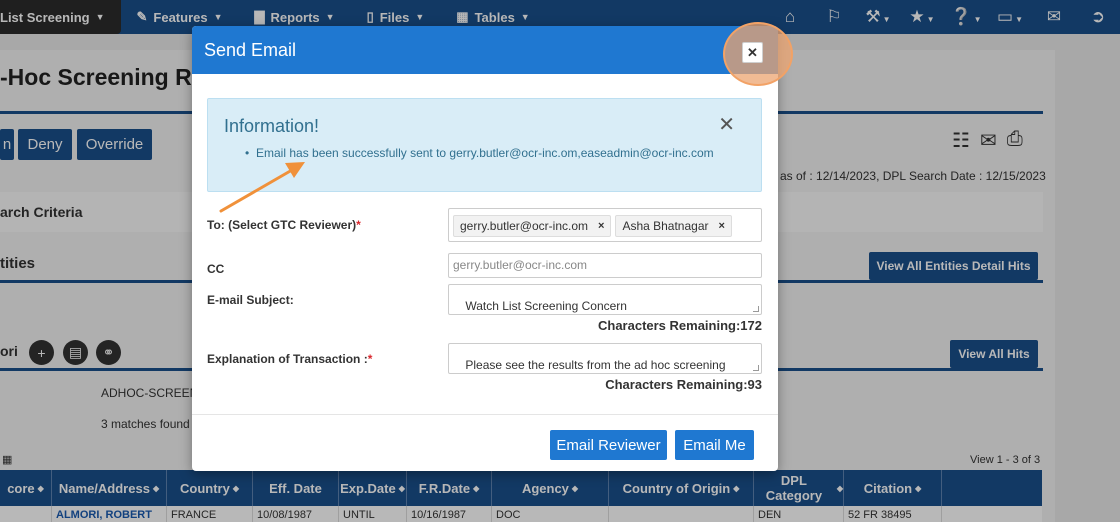 The height and width of the screenshot is (522, 1120). Describe the element at coordinates (605, 265) in the screenshot. I see `cc-input: gerry.butler@ocr-inc.com` at that location.